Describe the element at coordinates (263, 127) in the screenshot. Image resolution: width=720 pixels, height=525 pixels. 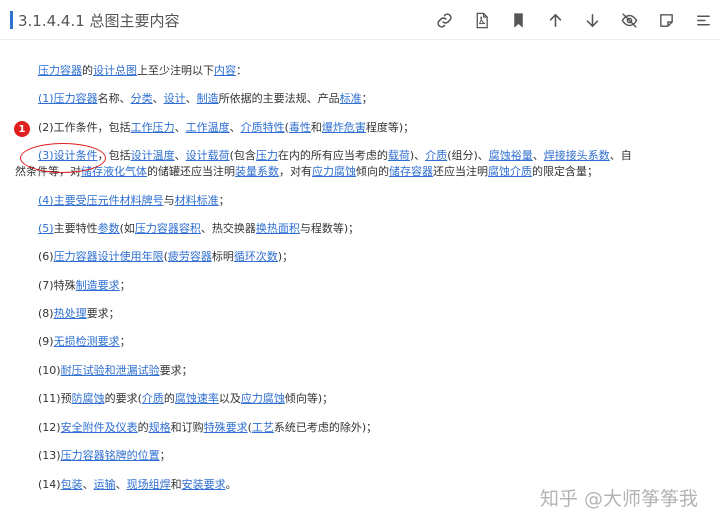
I see `term-link: 介质特性` at that location.